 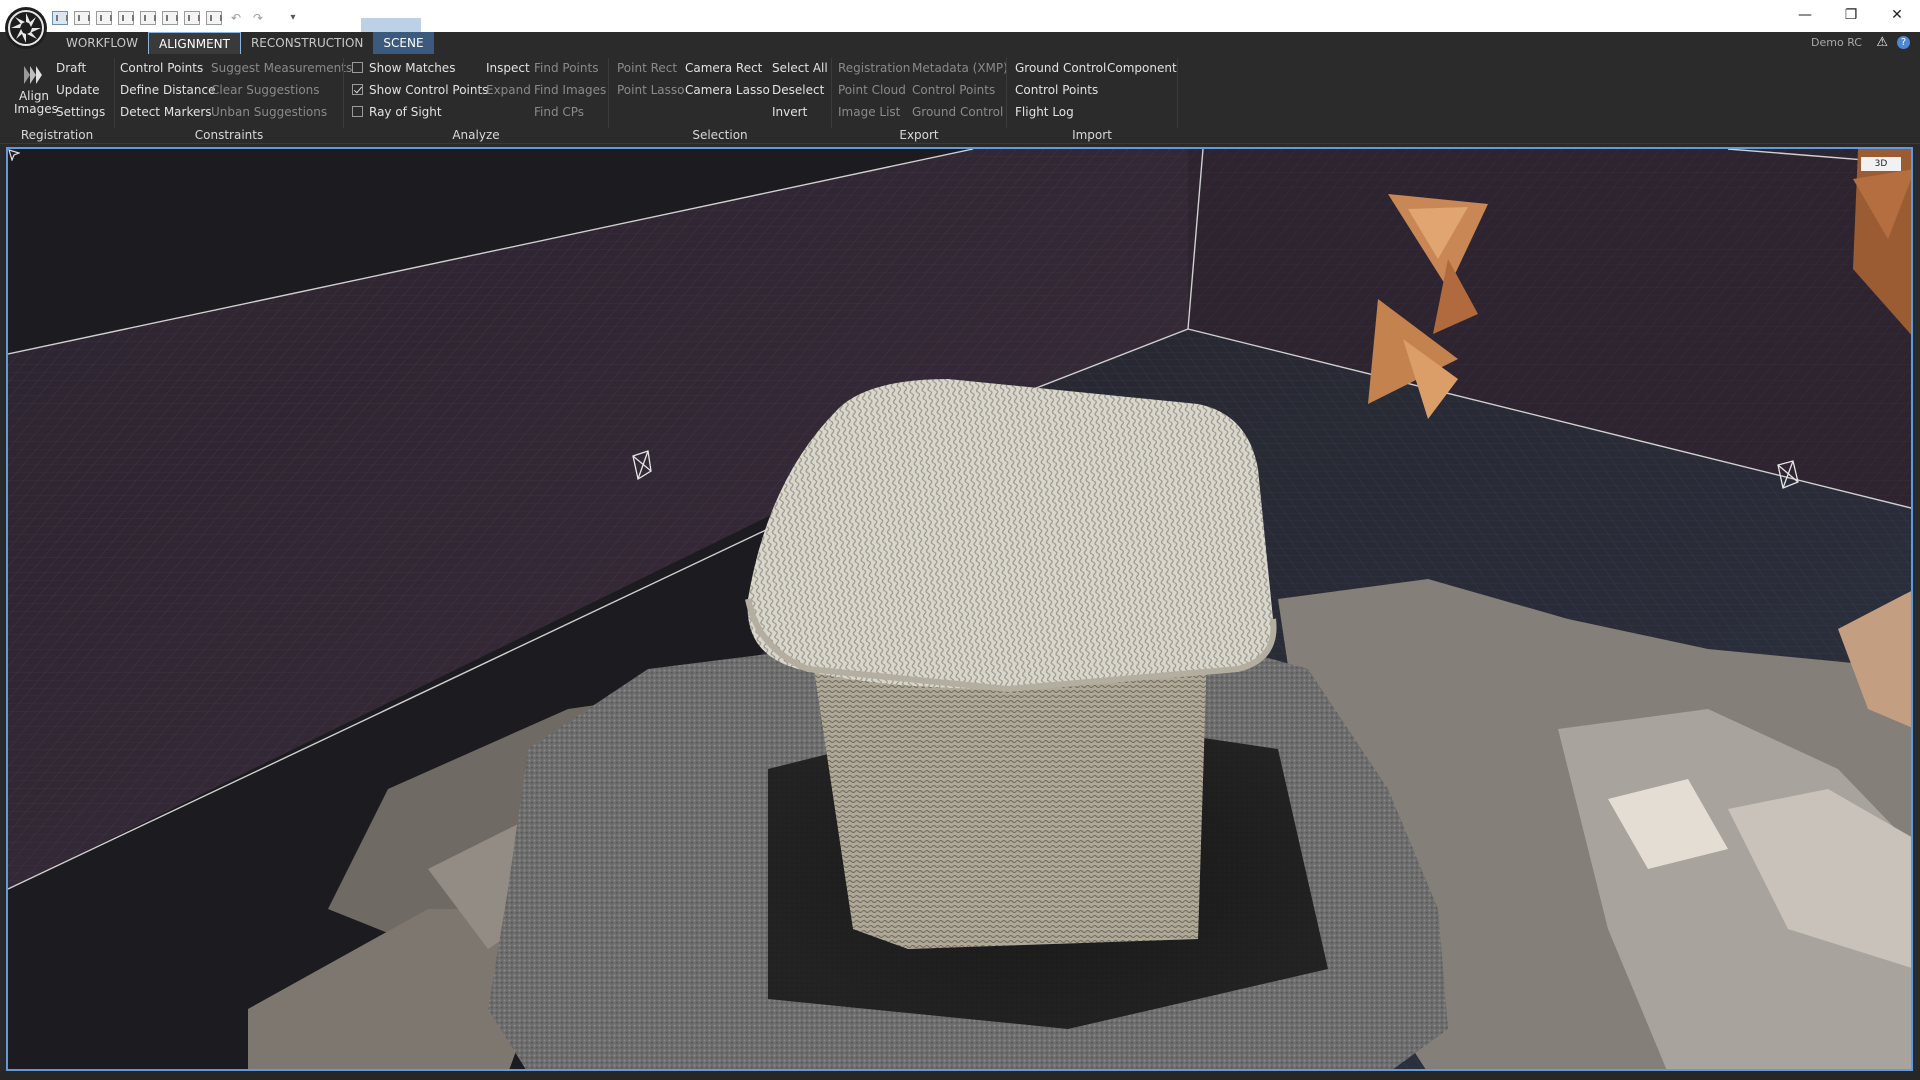 I want to click on draft-button: Draft, so click(x=71, y=68).